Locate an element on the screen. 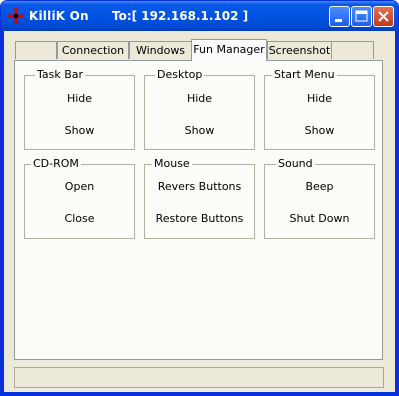 This screenshot has width=399, height=396. maximize-button is located at coordinates (361, 16).